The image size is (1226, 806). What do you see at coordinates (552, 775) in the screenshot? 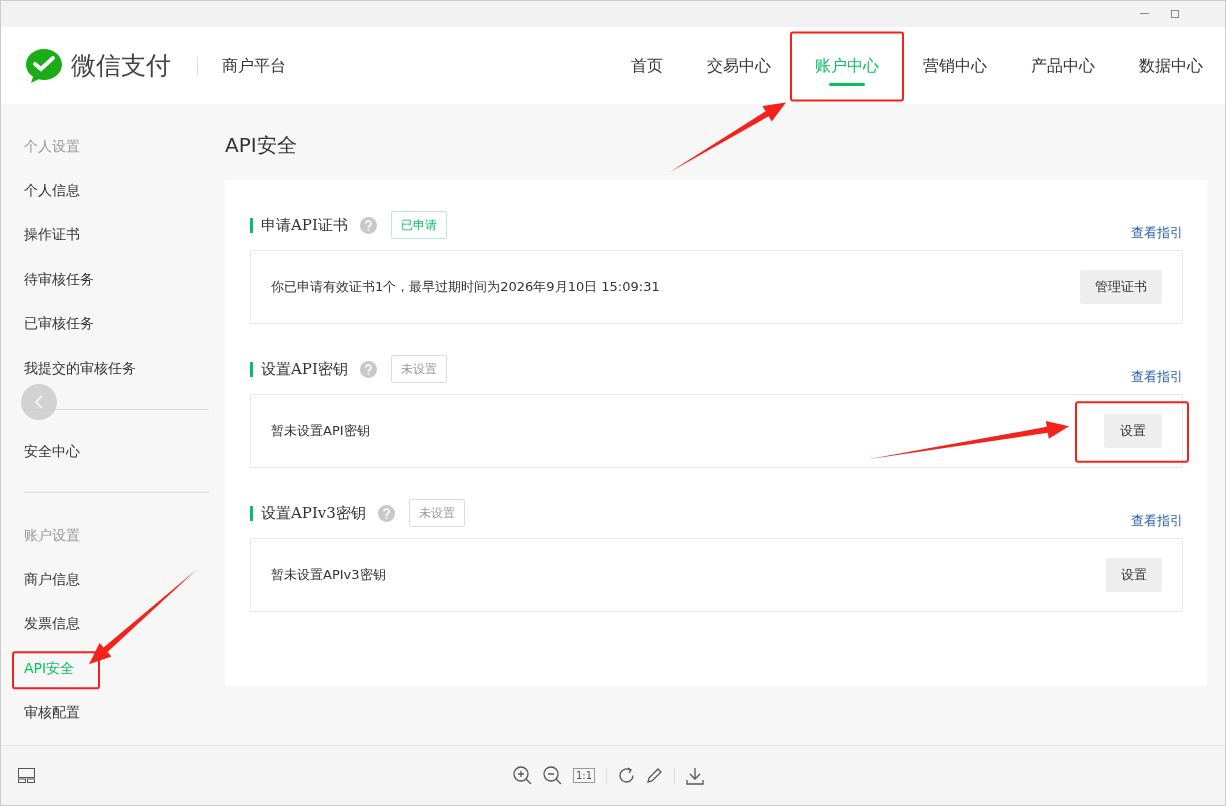
I see `zoom-out-icon` at bounding box center [552, 775].